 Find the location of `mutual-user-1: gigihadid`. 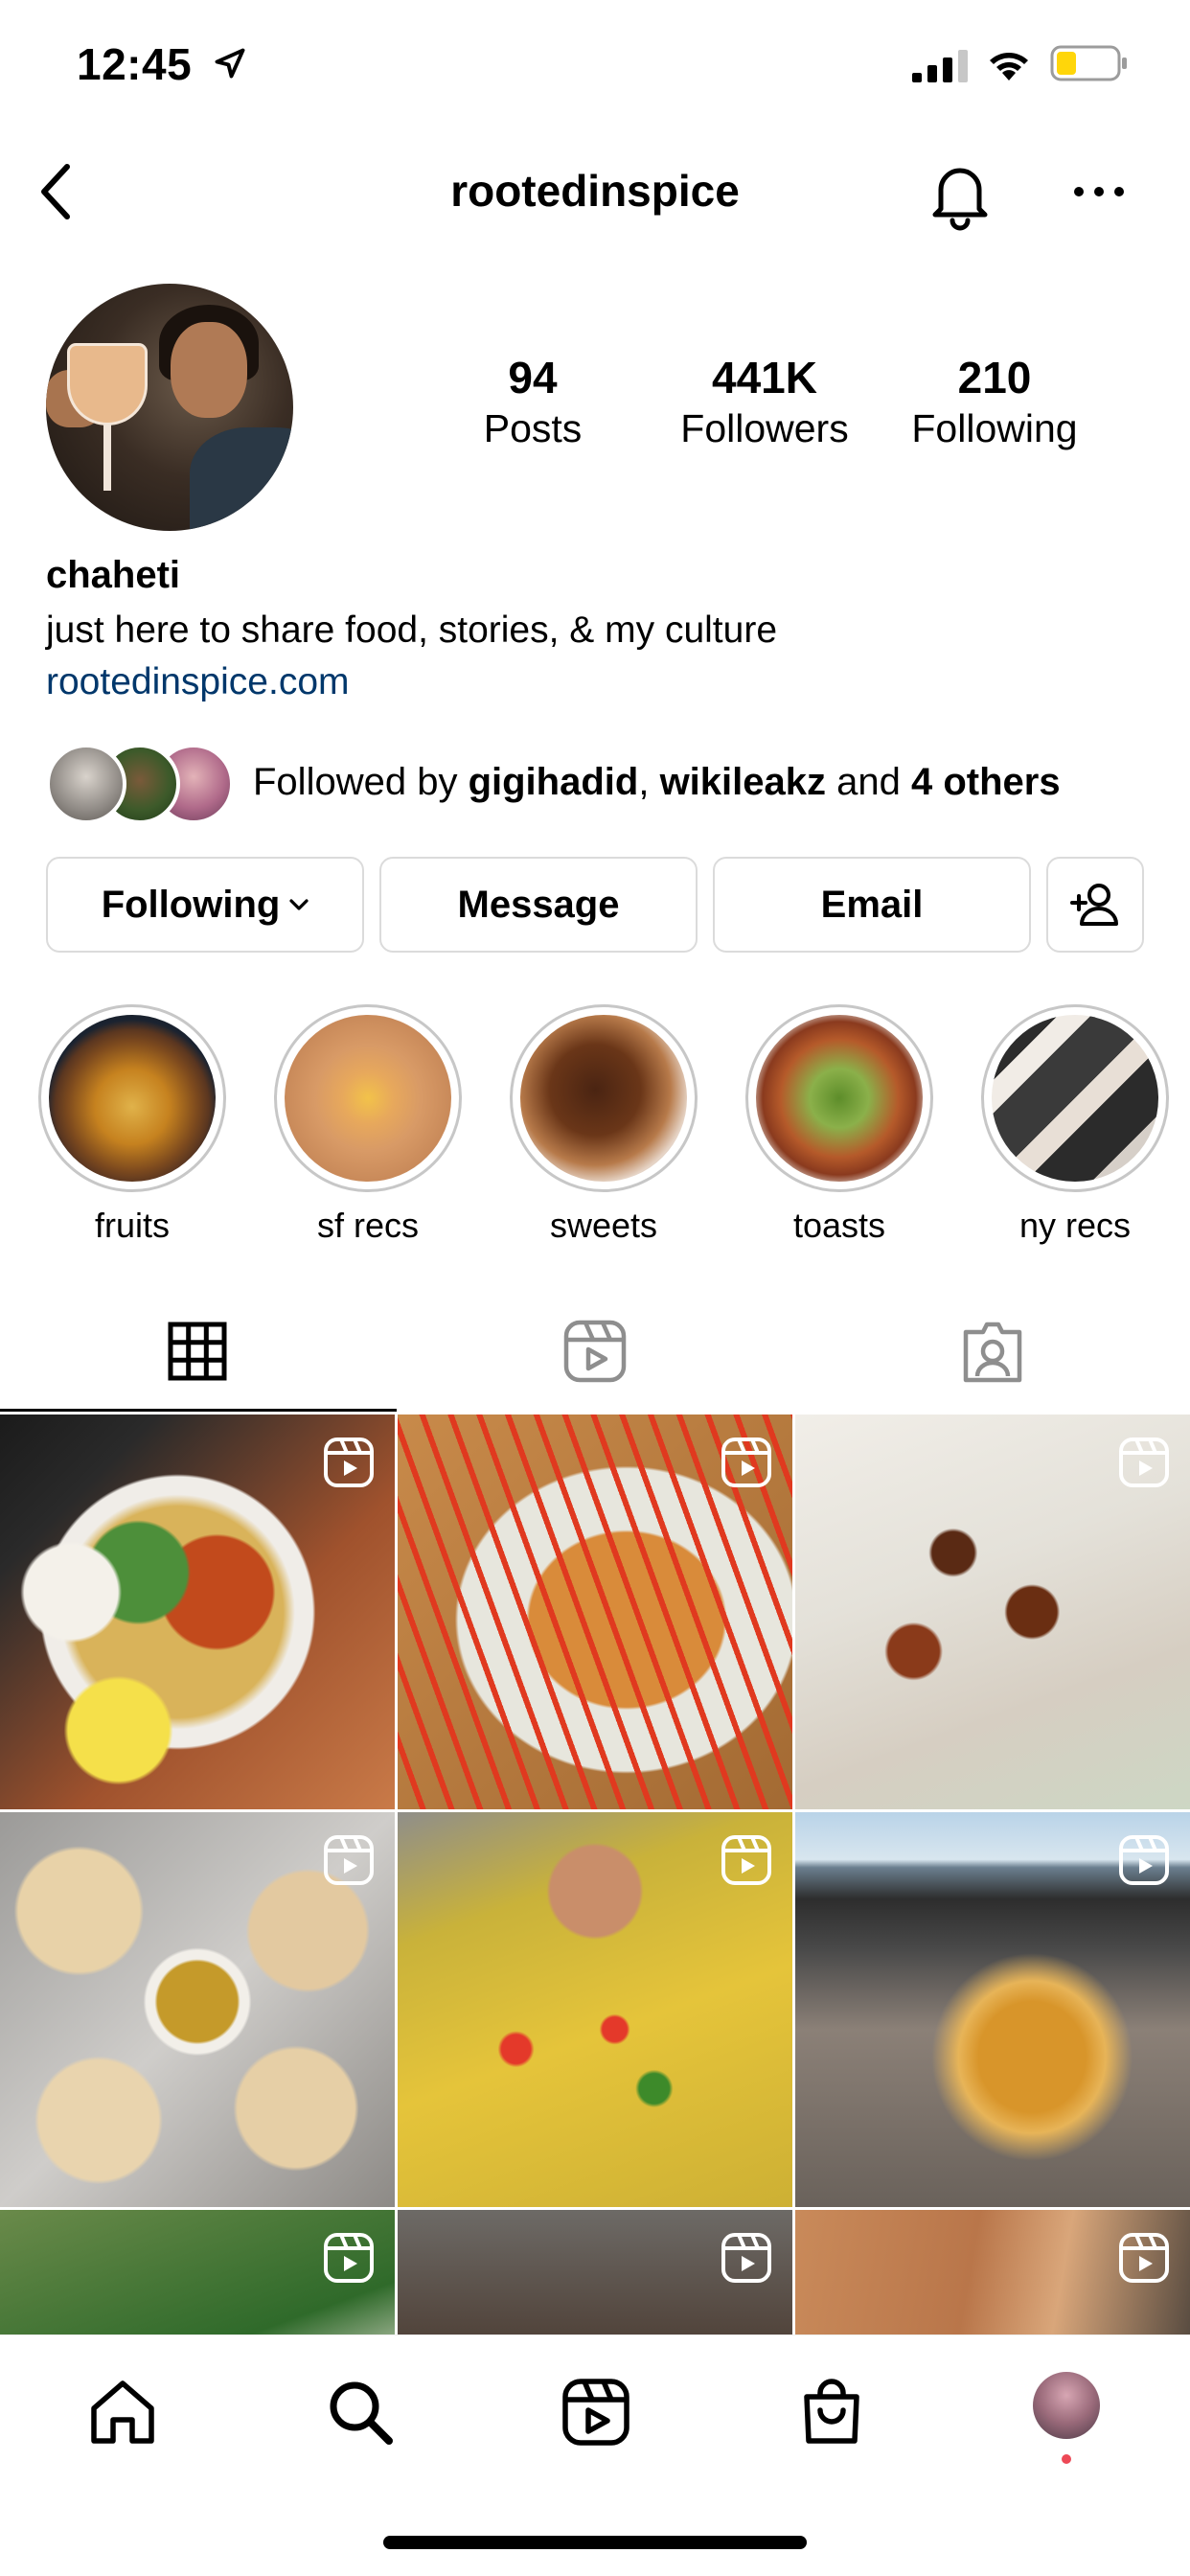

mutual-user-1: gigihadid is located at coordinates (554, 782).